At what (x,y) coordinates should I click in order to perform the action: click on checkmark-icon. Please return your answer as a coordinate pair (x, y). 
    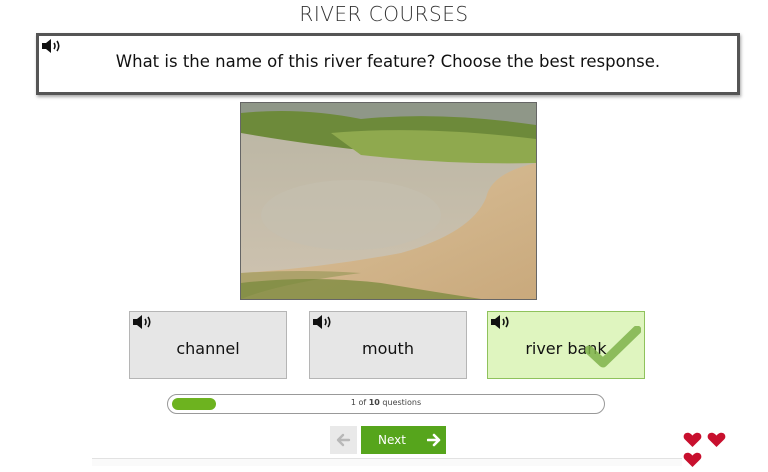
    Looking at the image, I should click on (613, 348).